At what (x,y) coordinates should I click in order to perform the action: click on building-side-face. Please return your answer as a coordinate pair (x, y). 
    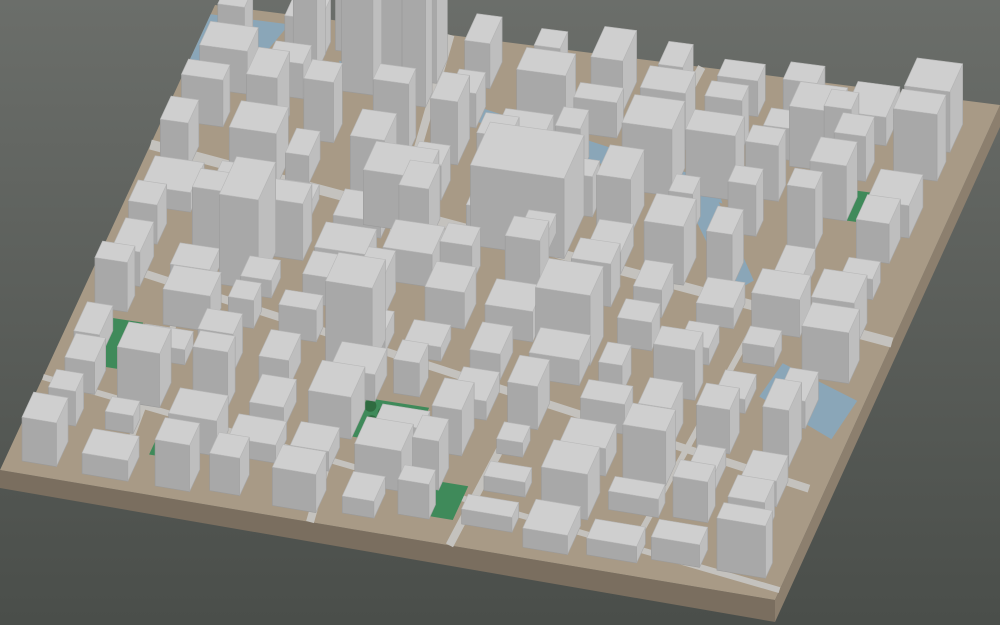
    Looking at the image, I should click on (429, 54).